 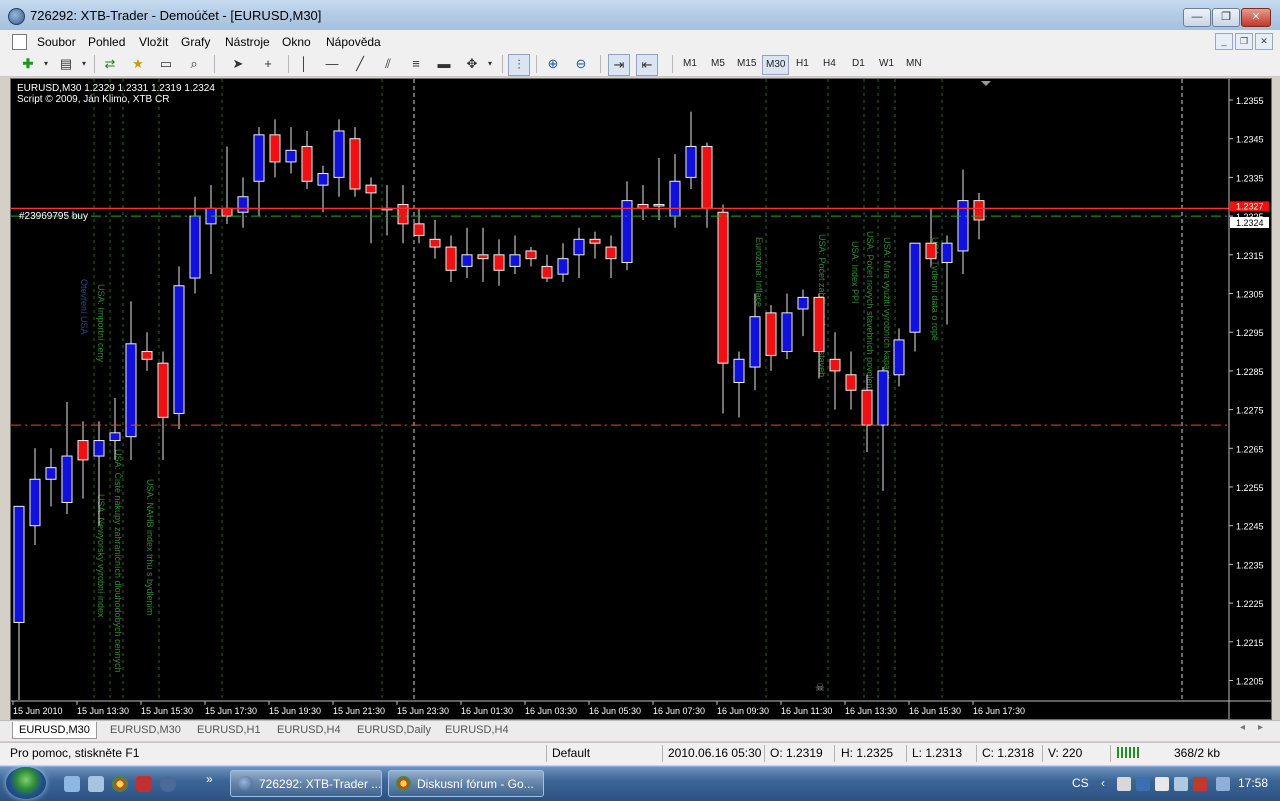 What do you see at coordinates (1223, 784) in the screenshot?
I see `tray-sync-icon` at bounding box center [1223, 784].